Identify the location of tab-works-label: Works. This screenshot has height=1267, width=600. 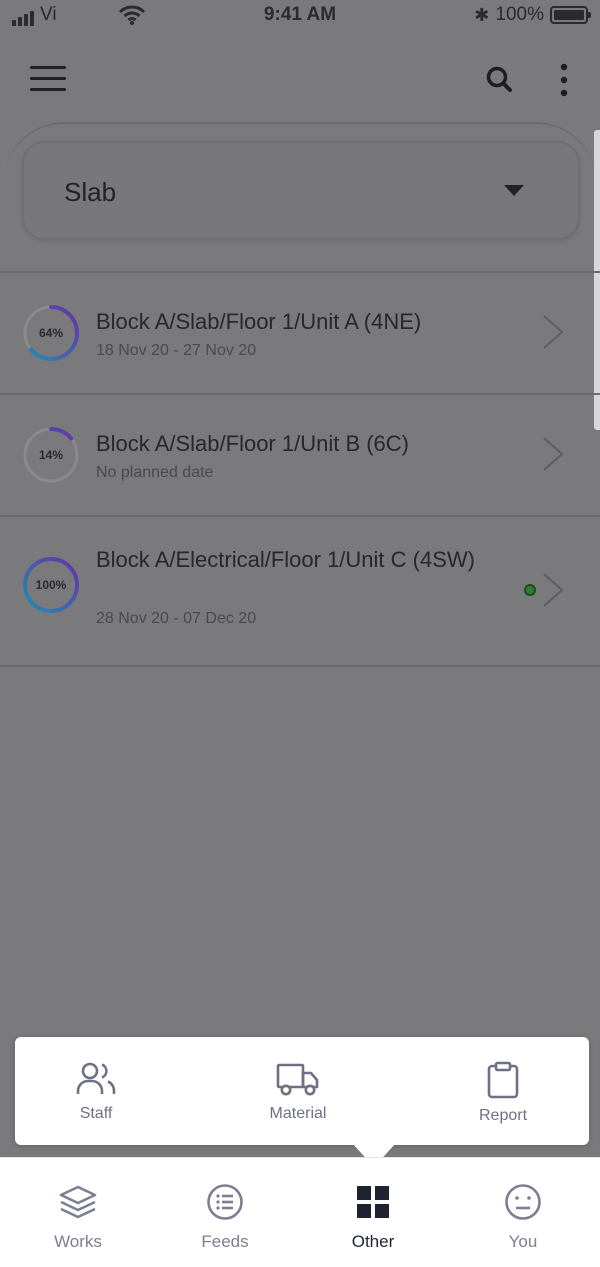
(78, 1241).